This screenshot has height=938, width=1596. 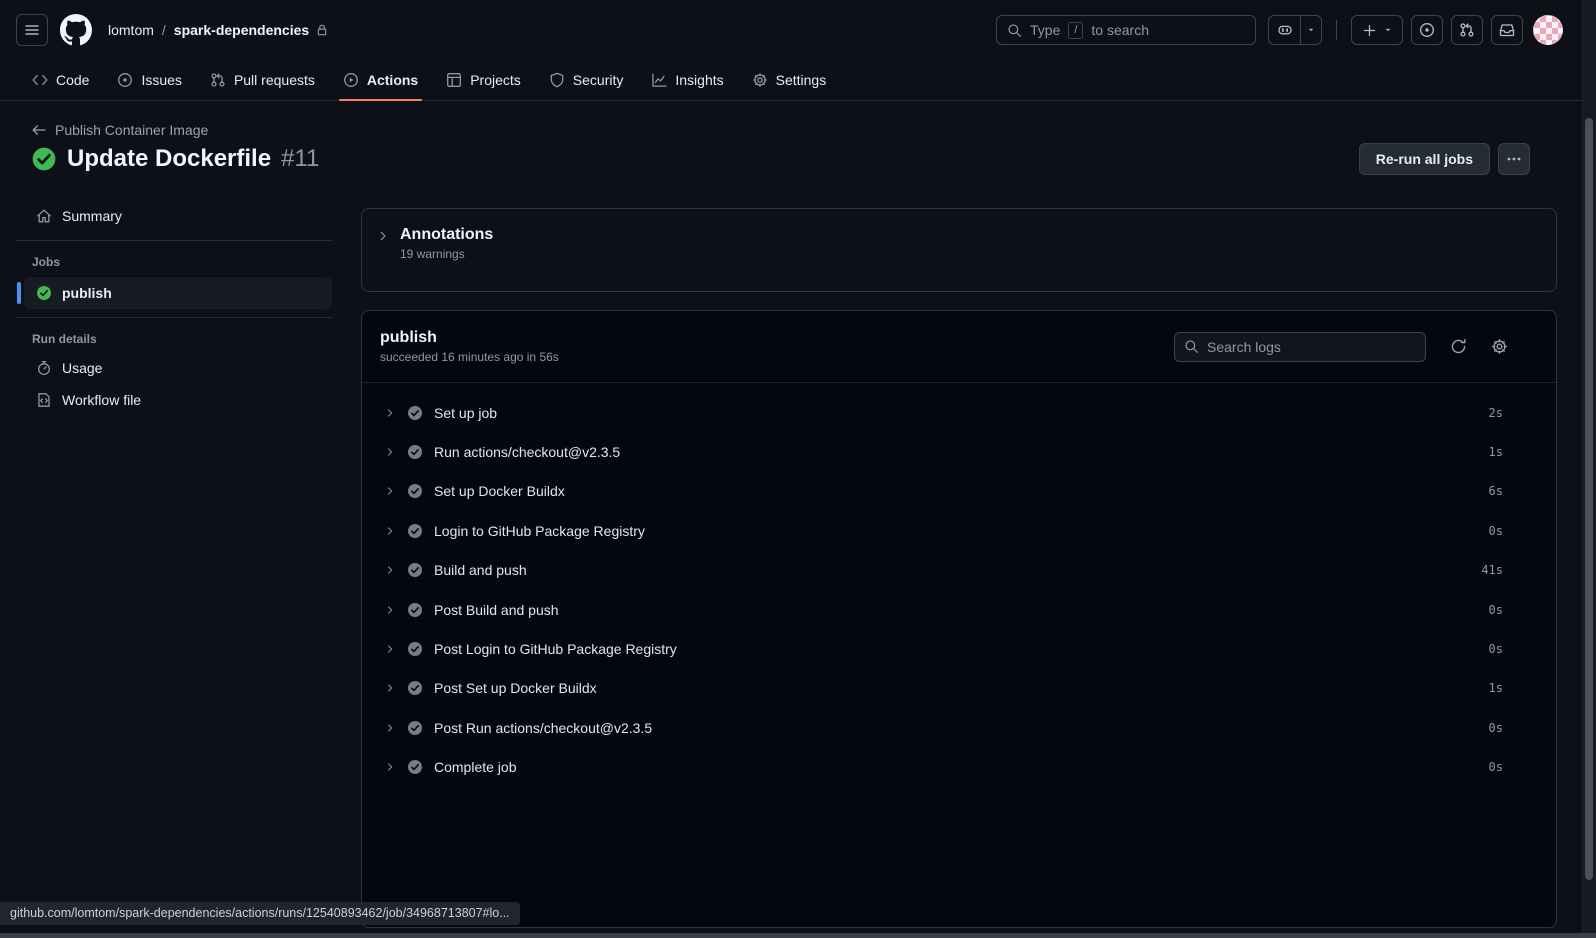 I want to click on refresh-logs-icon, so click(x=1458, y=346).